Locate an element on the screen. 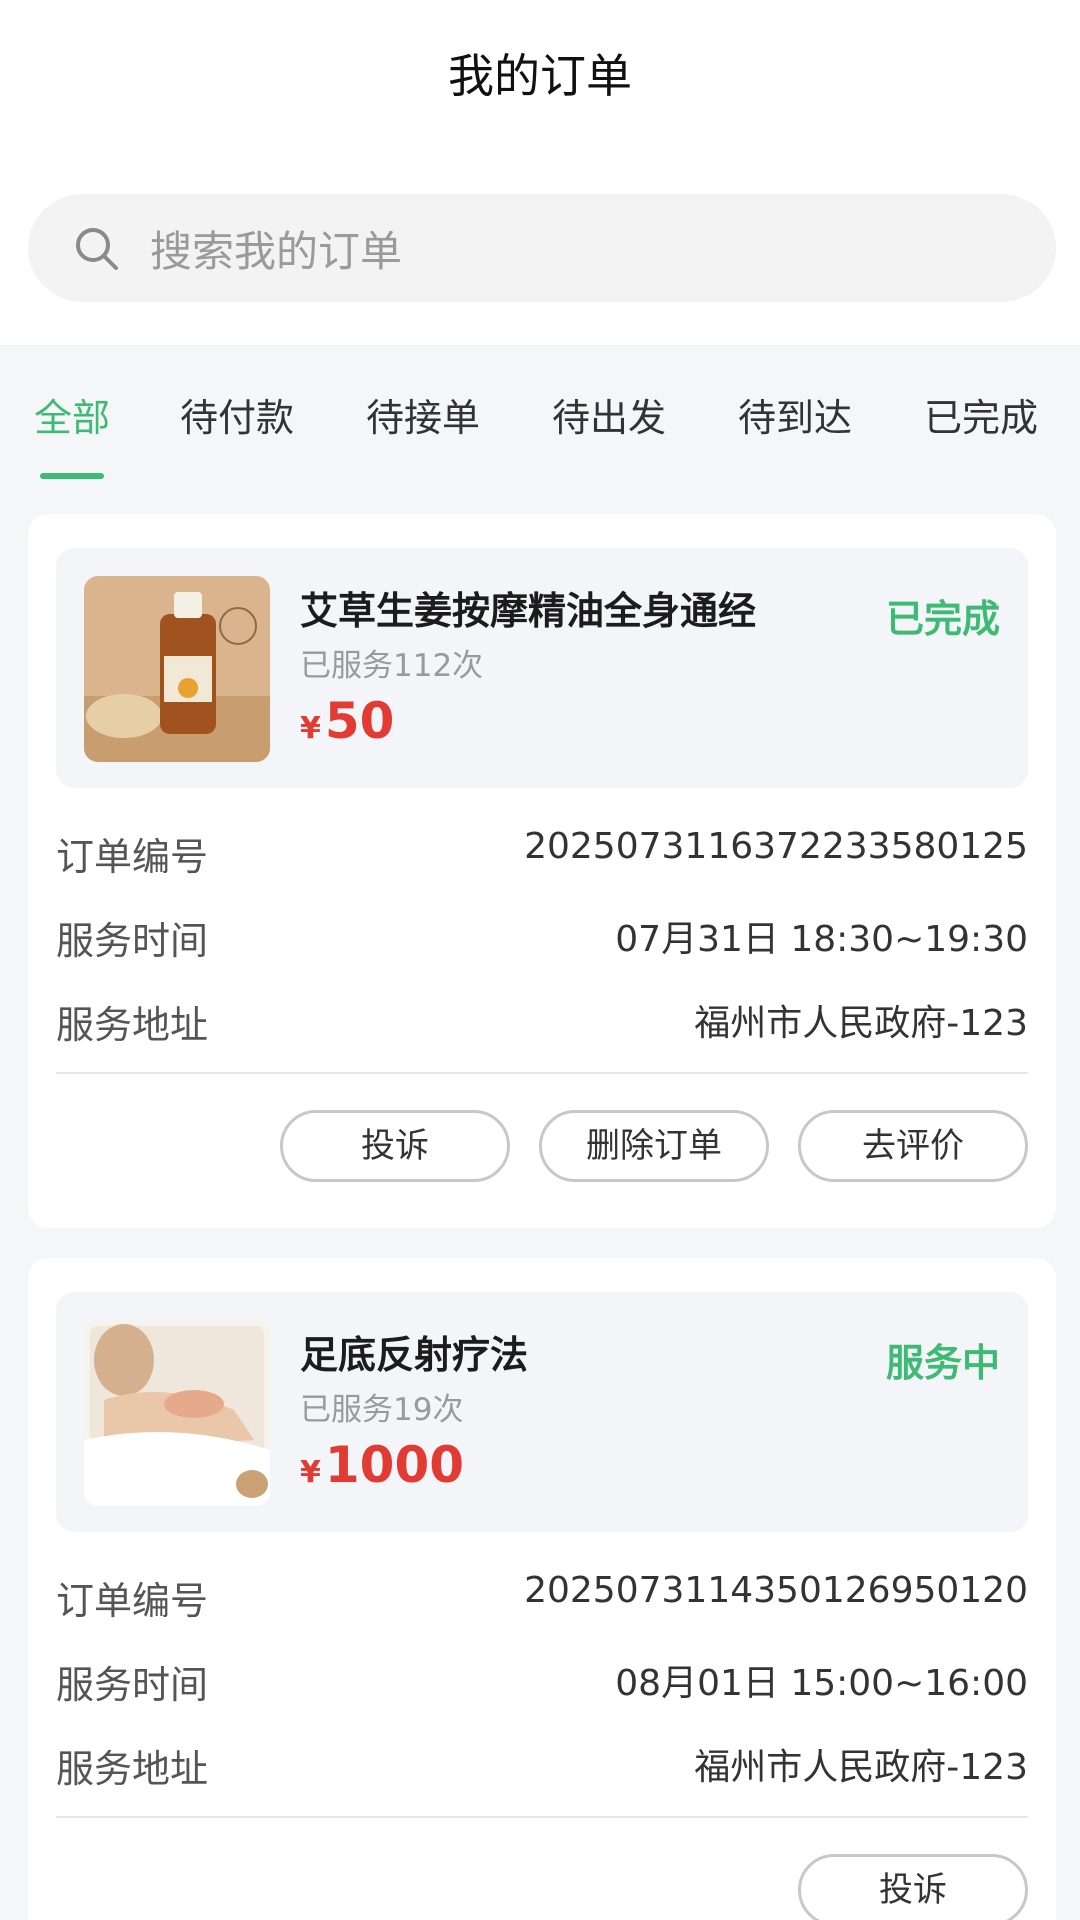 The width and height of the screenshot is (1080, 1920). tab-completed: 已完成 is located at coordinates (981, 414).